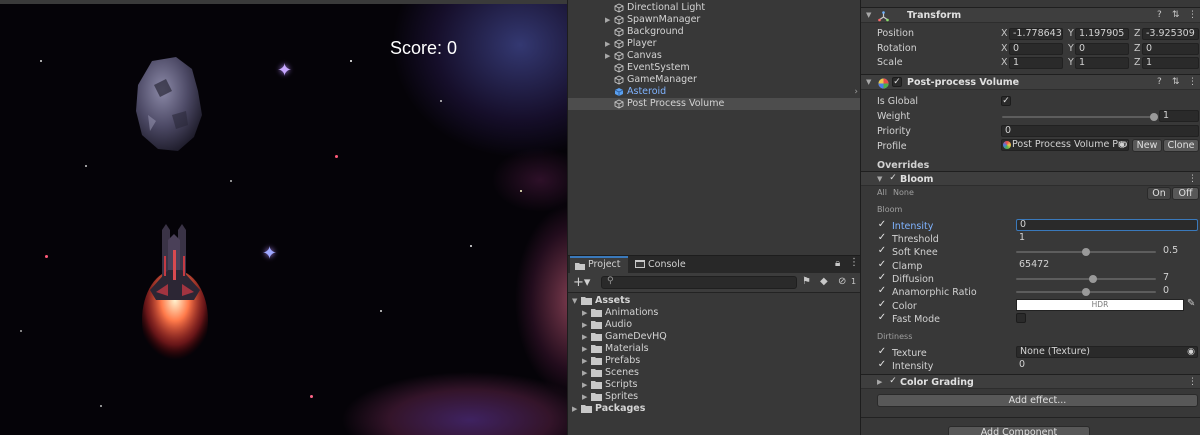  I want to click on scale-y-field: 1, so click(1102, 63).